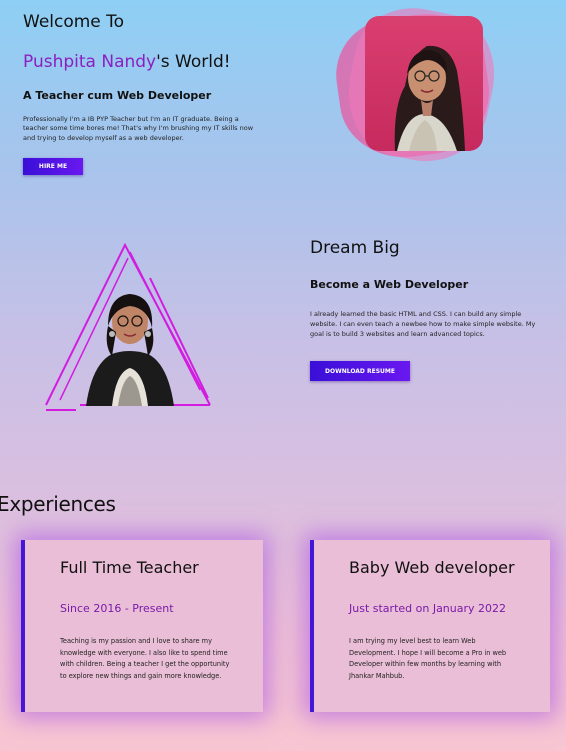 Image resolution: width=566 pixels, height=751 pixels. What do you see at coordinates (432, 567) in the screenshot?
I see `experience-title: Baby Web developer` at bounding box center [432, 567].